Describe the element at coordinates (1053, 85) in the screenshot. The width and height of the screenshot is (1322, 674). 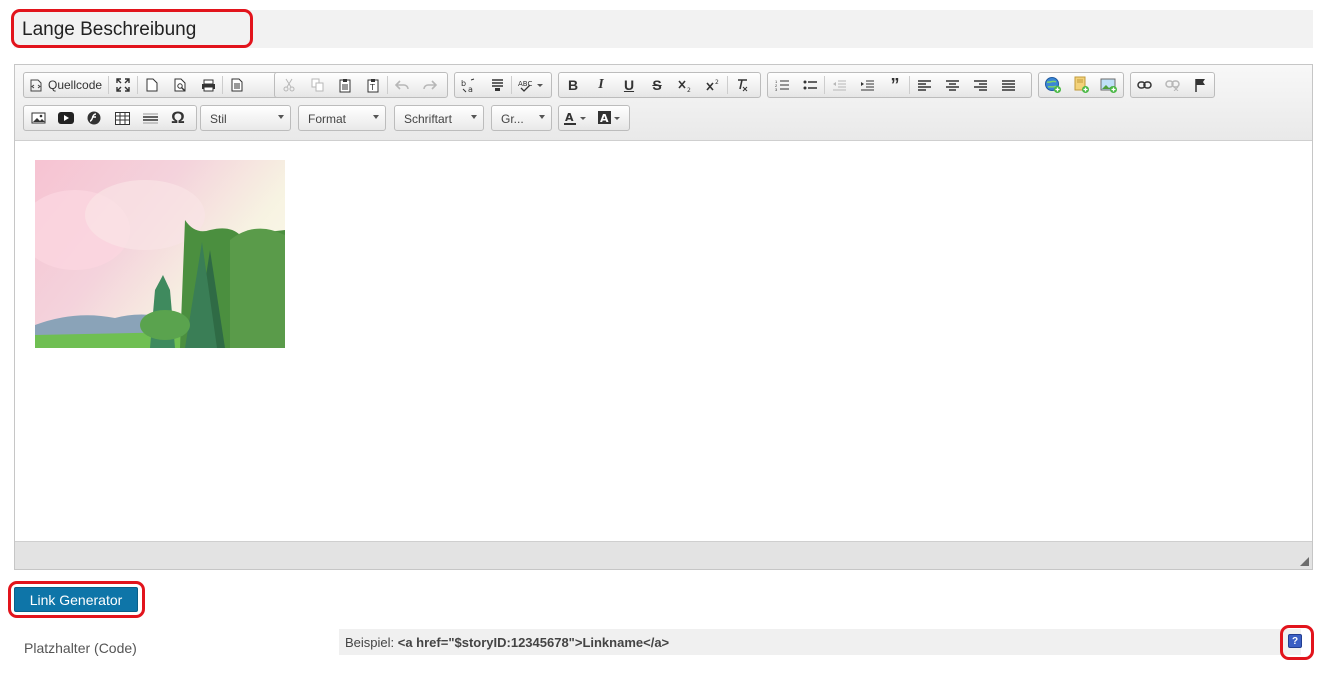
I see `globe-add-icon` at that location.